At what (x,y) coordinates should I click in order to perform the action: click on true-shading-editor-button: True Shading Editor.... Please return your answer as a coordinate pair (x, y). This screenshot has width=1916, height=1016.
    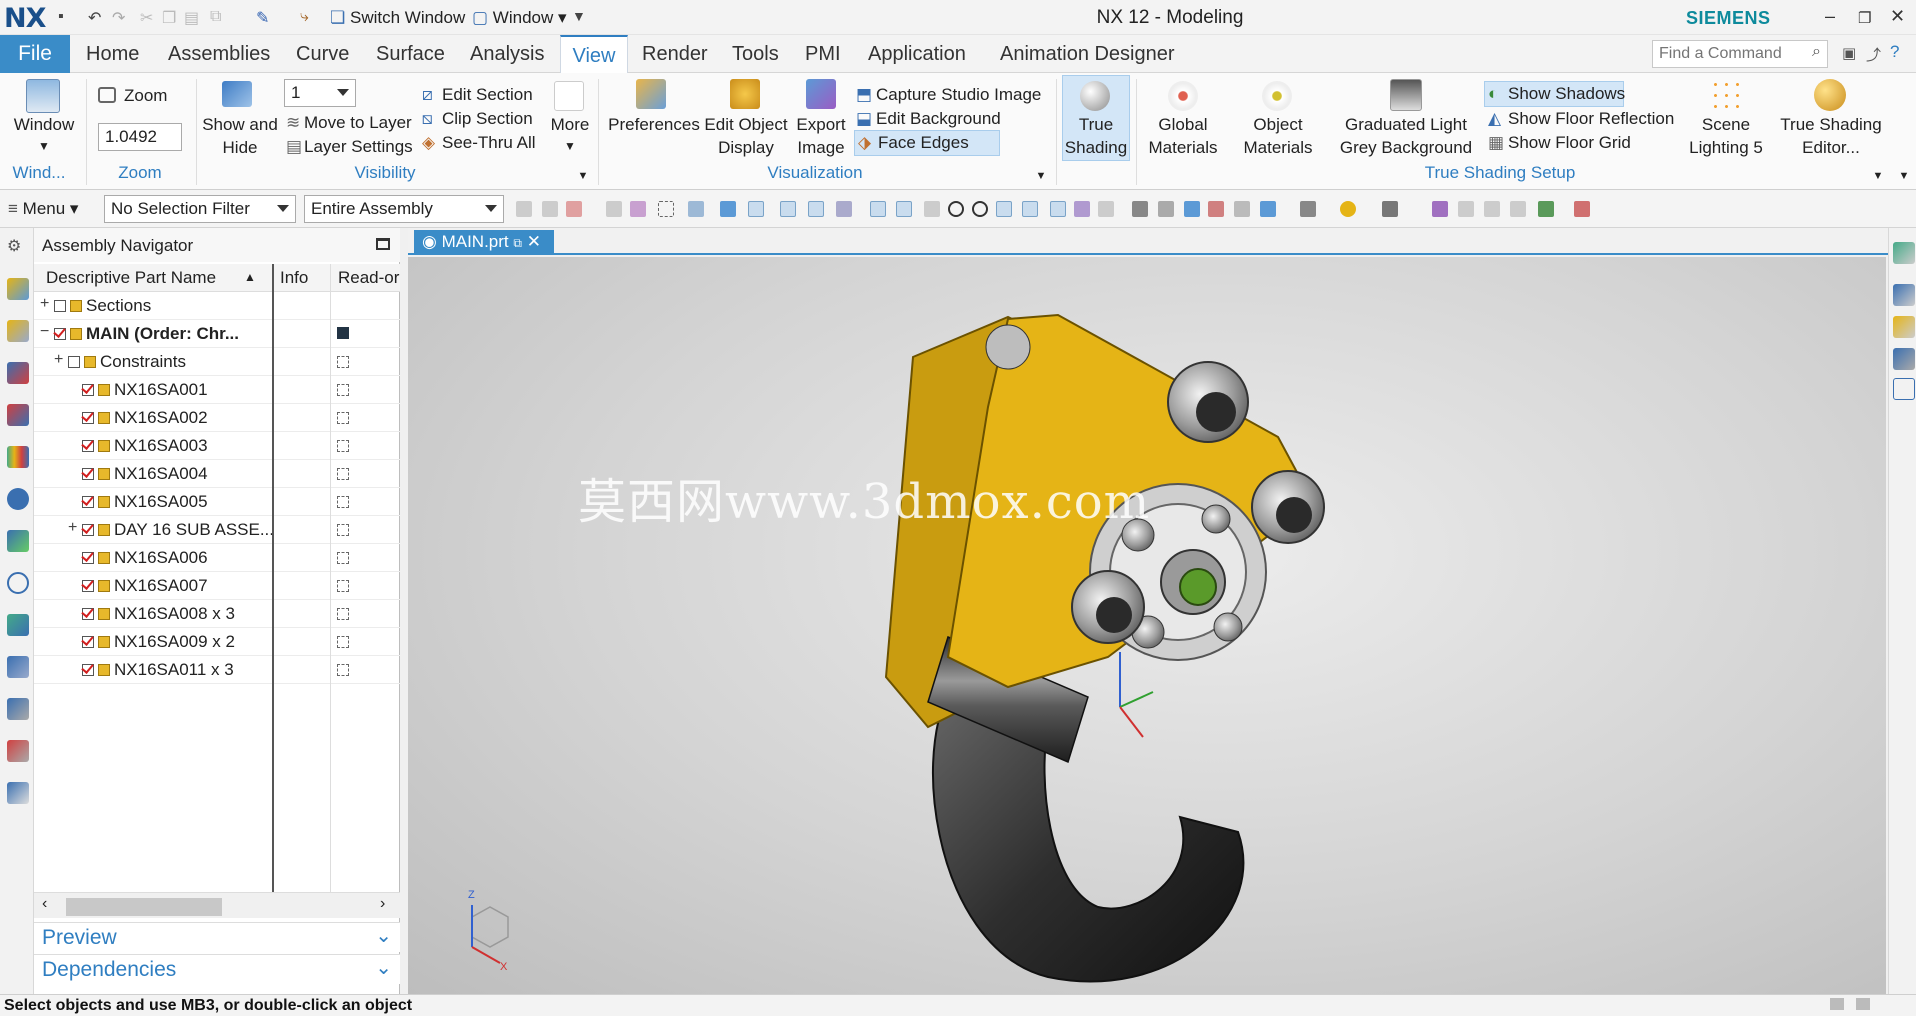
    Looking at the image, I should click on (1831, 136).